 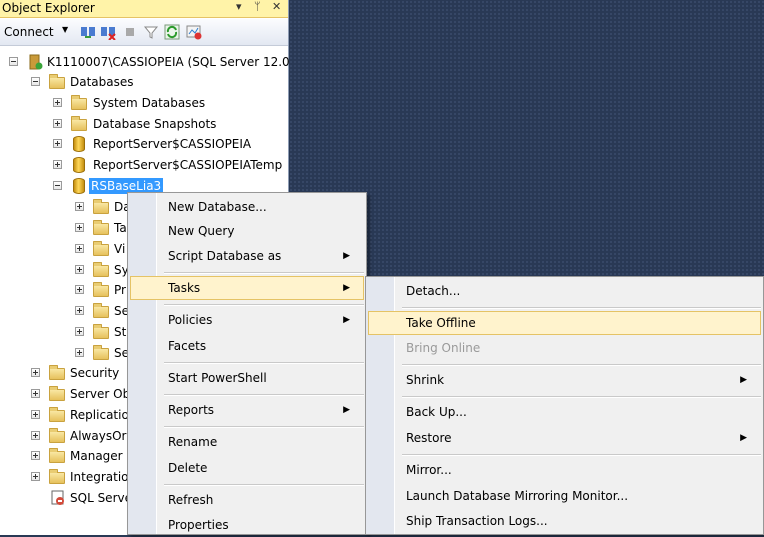 I want to click on tree-label: Security, so click(x=95, y=373).